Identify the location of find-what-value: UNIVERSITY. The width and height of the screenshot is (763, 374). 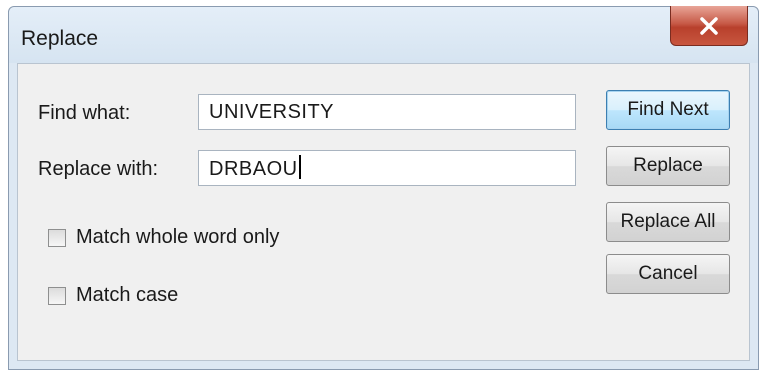
(272, 112).